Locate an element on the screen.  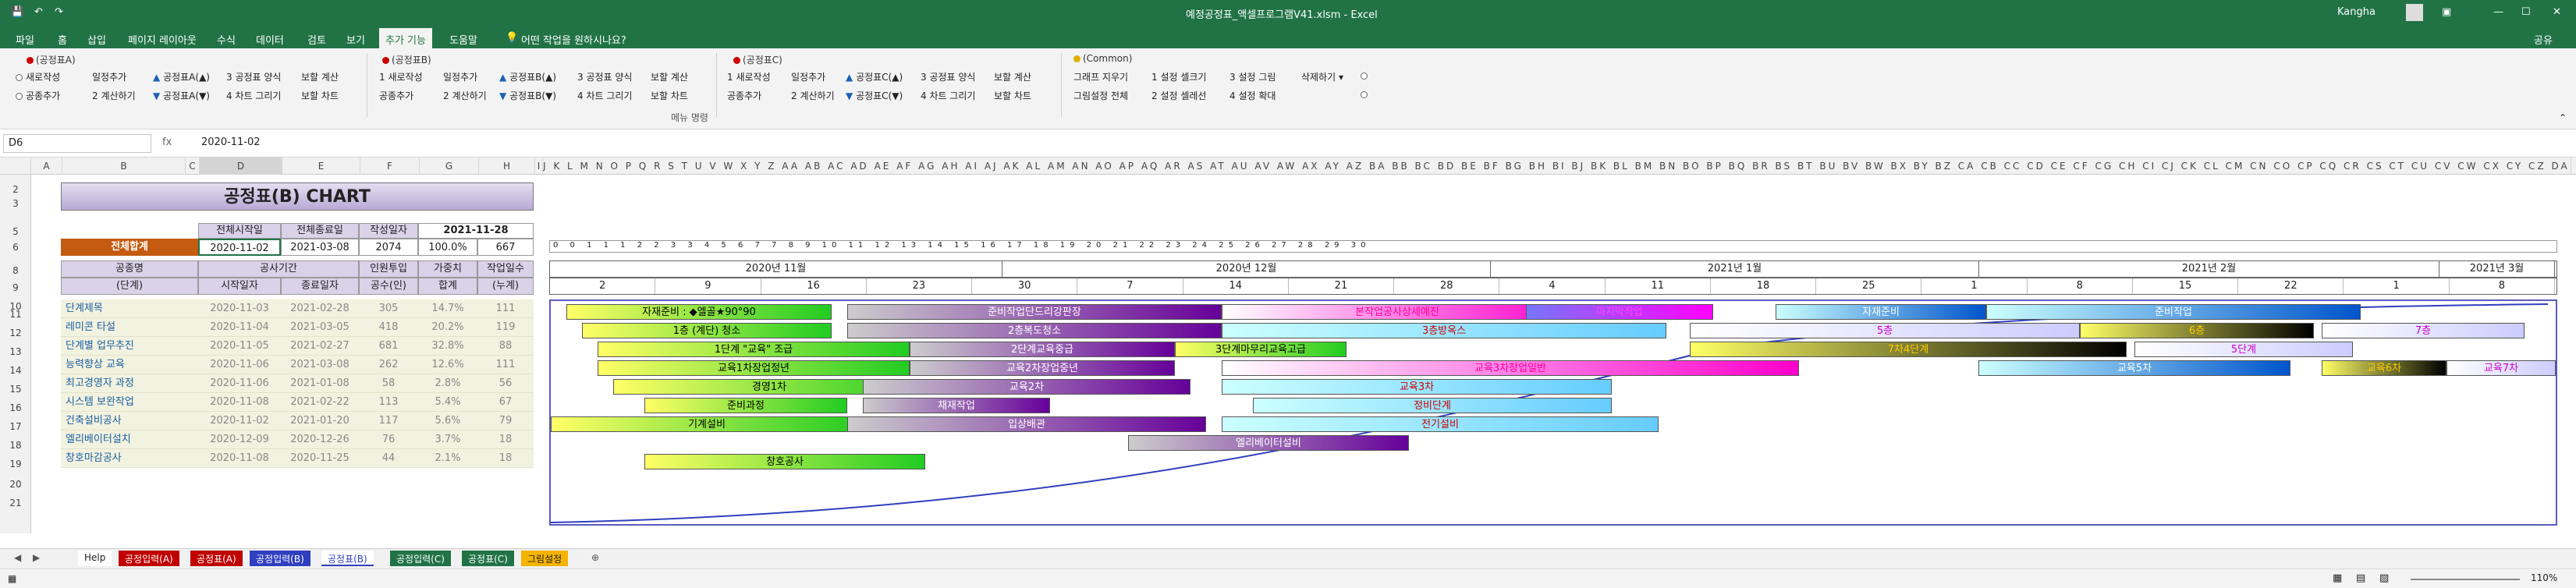
row-header: 12 is located at coordinates (15, 333).